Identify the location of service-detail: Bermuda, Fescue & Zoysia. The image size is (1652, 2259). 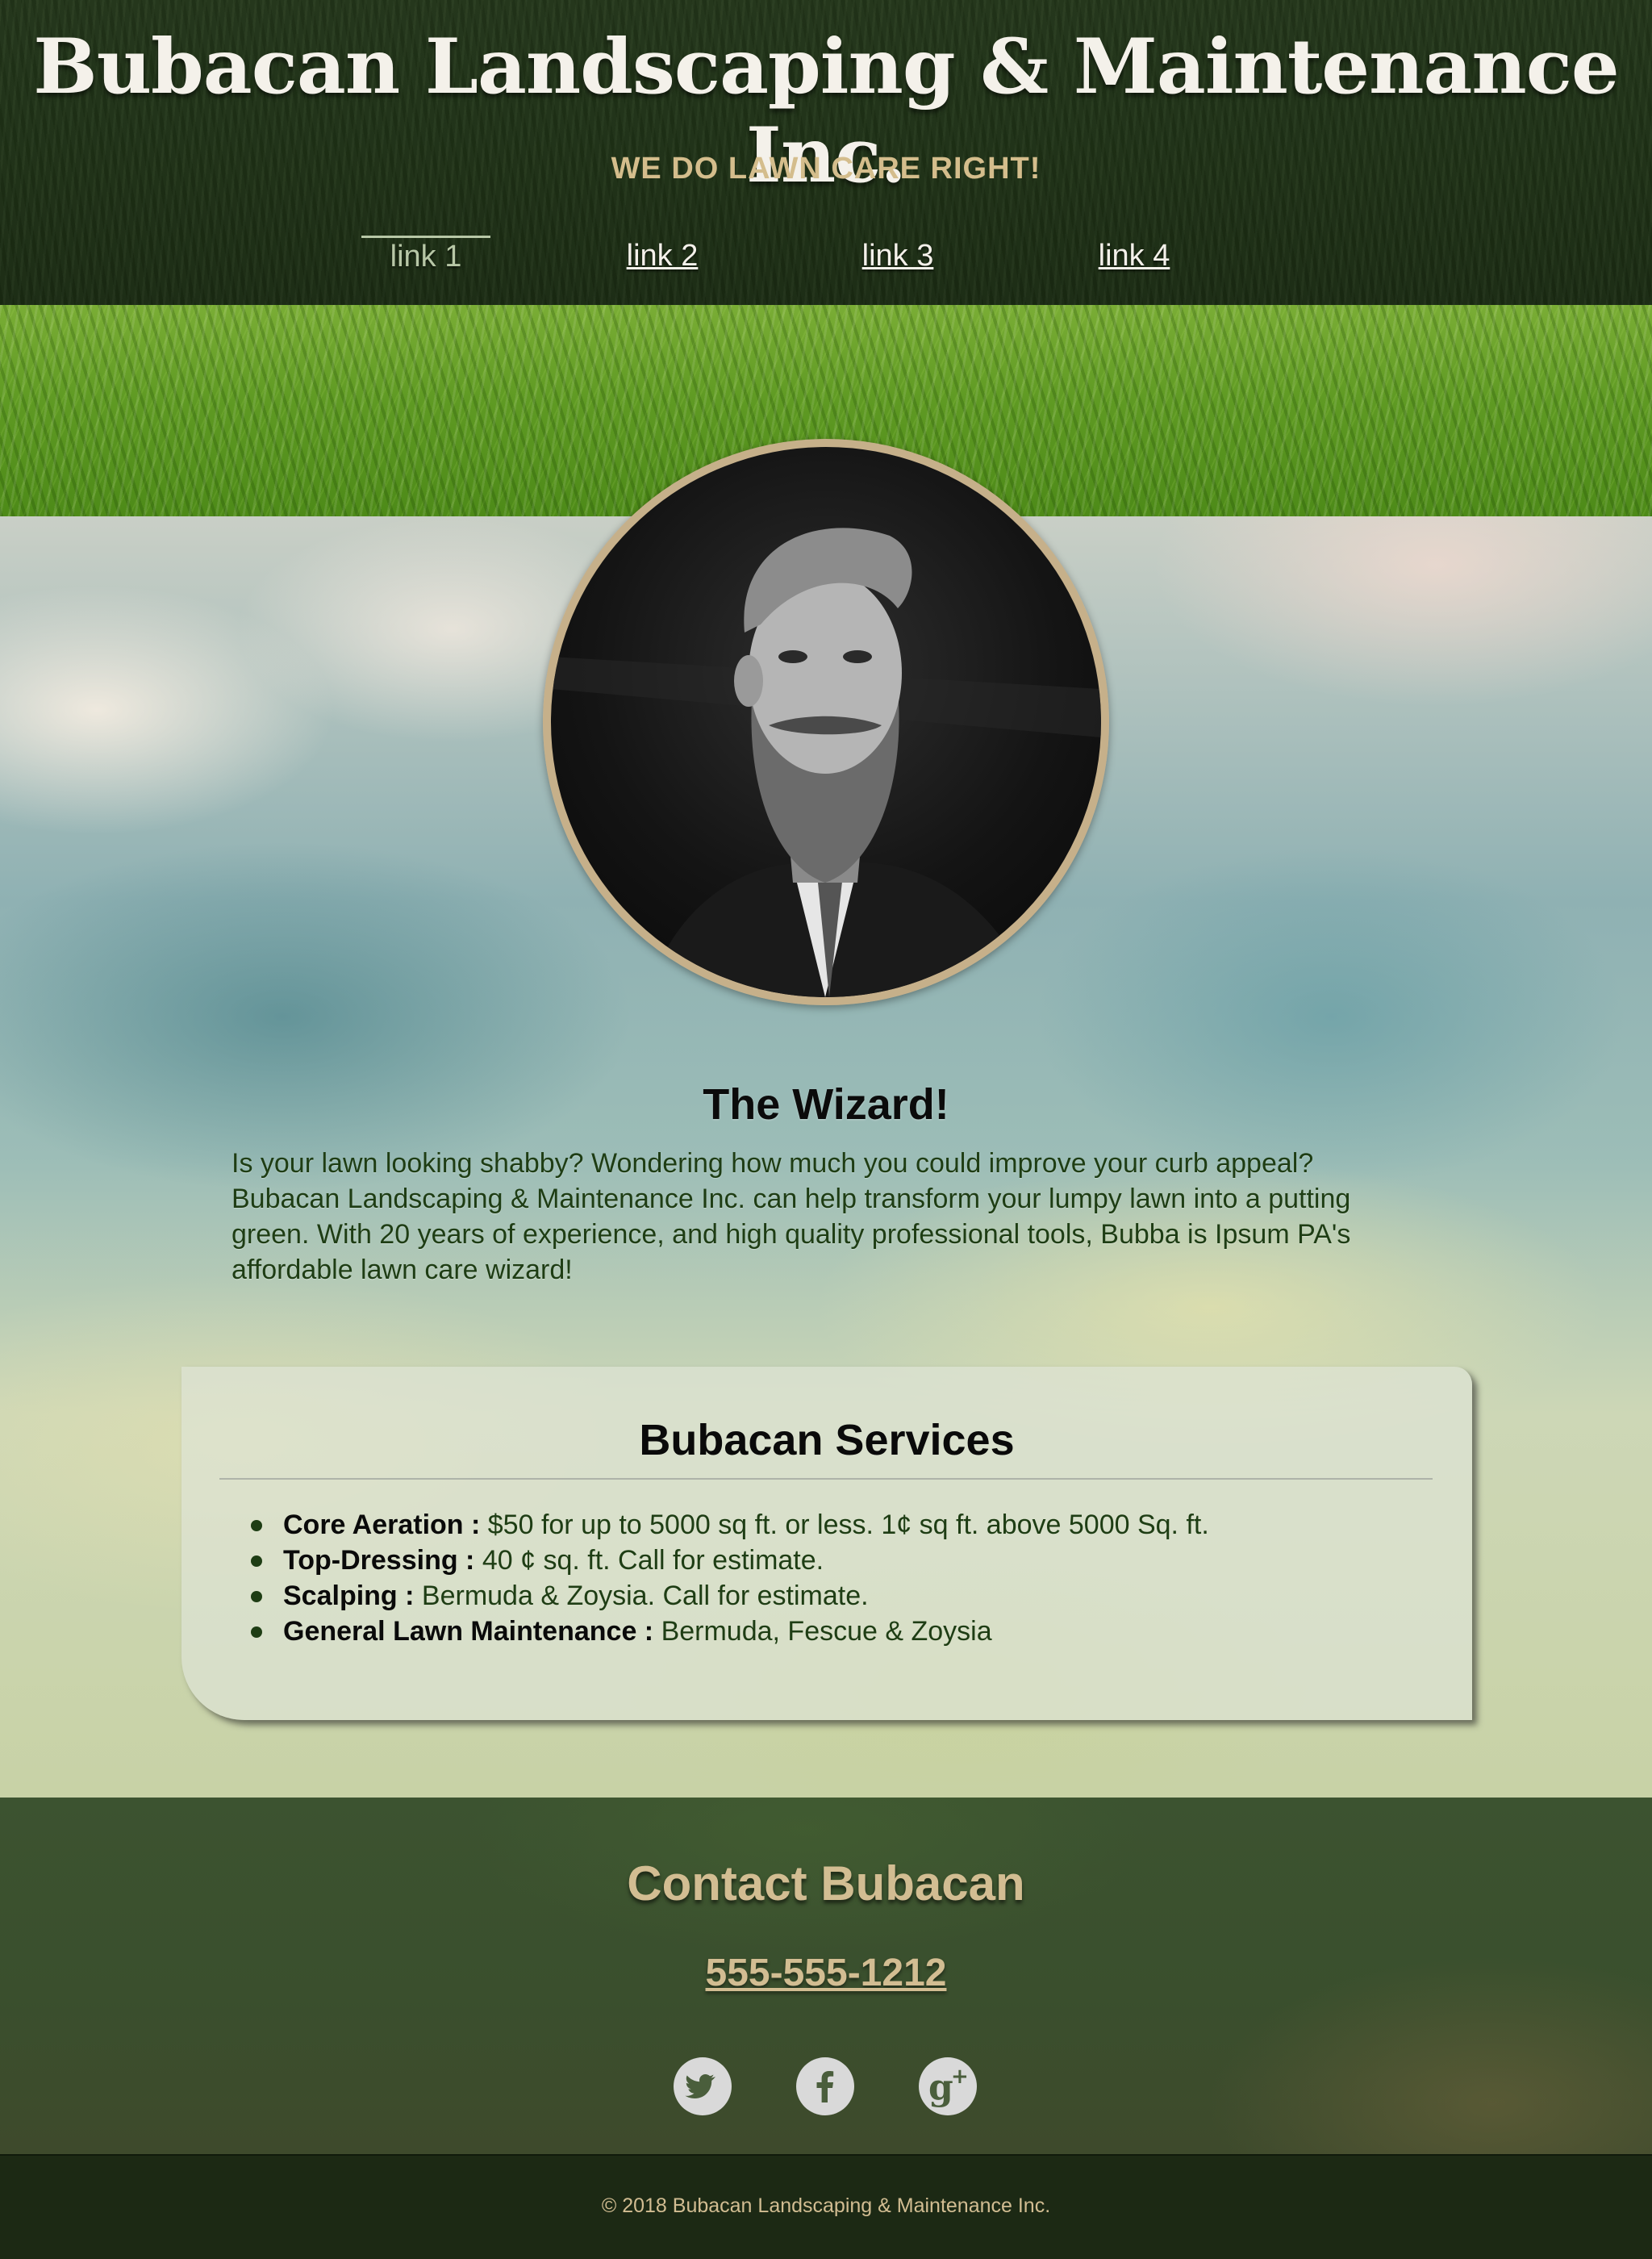
(822, 1632).